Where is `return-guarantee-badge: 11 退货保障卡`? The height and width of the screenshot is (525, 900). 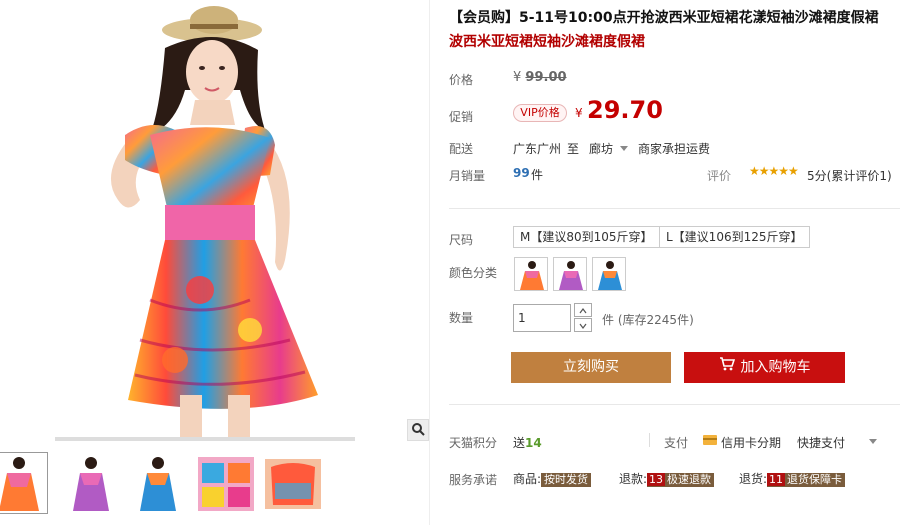
return-guarantee-badge: 11 退货保障卡 is located at coordinates (806, 480).